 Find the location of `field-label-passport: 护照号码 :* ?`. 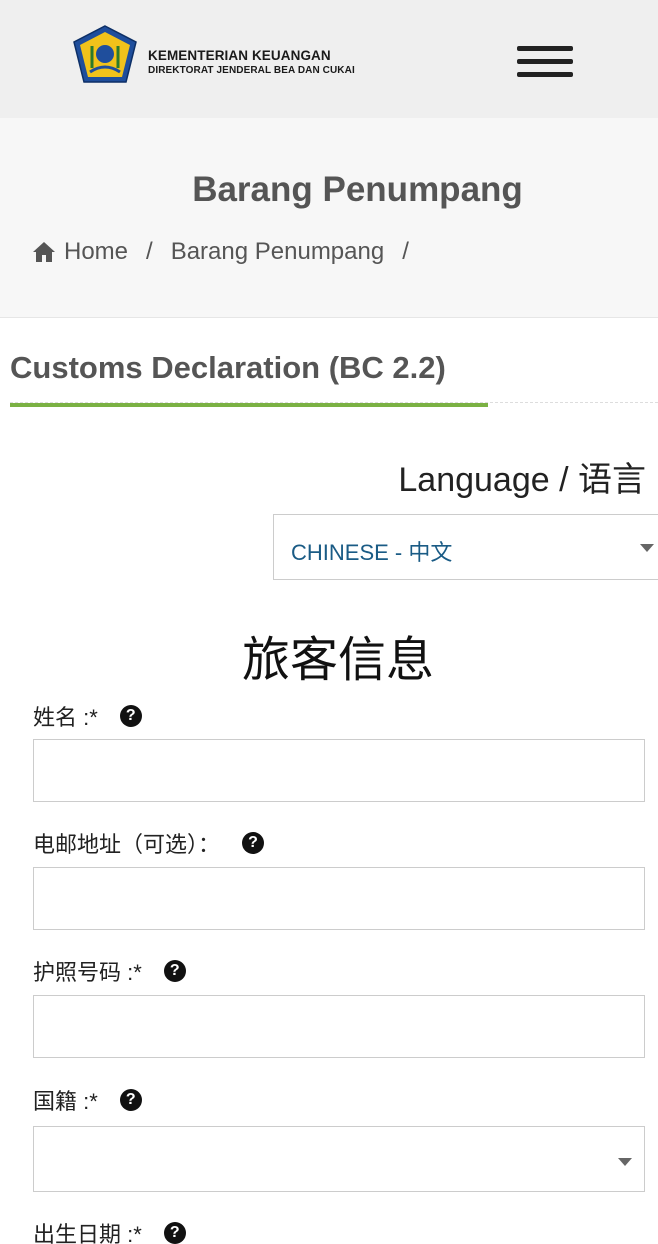

field-label-passport: 护照号码 :* ? is located at coordinates (109, 971).